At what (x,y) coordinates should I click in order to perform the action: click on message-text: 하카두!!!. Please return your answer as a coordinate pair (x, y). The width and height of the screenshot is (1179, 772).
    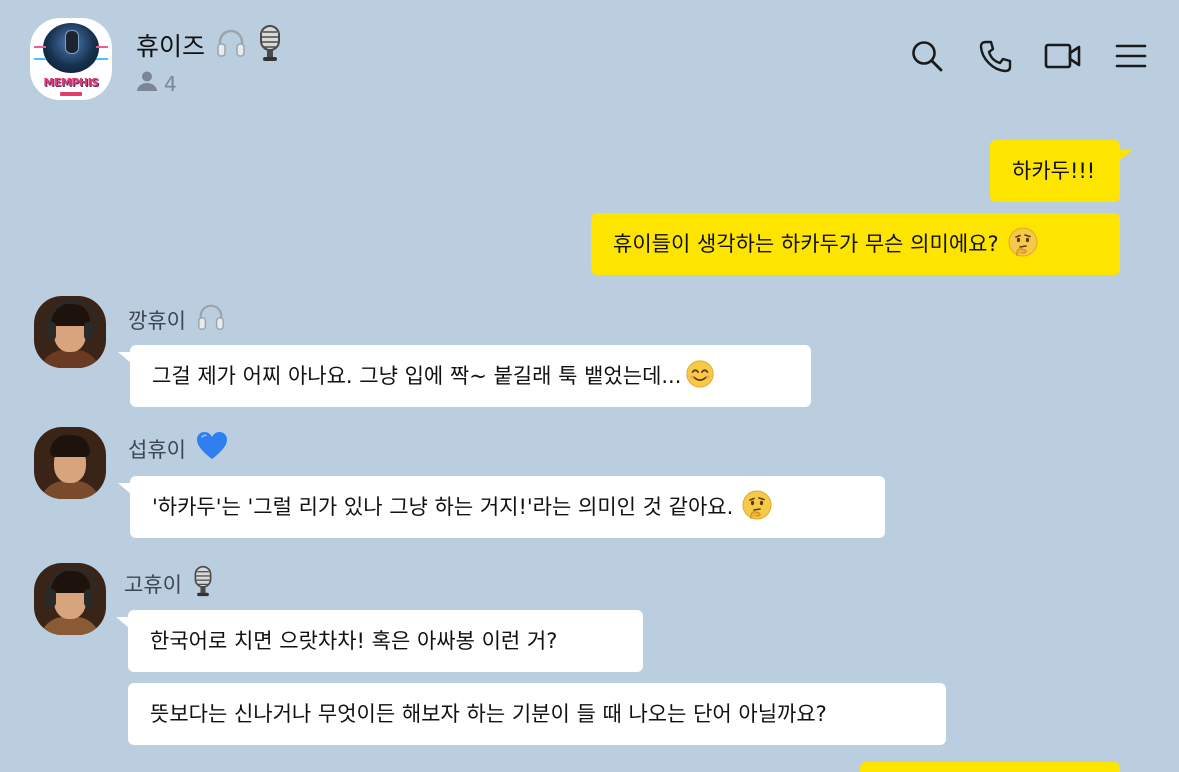
    Looking at the image, I should click on (1054, 170).